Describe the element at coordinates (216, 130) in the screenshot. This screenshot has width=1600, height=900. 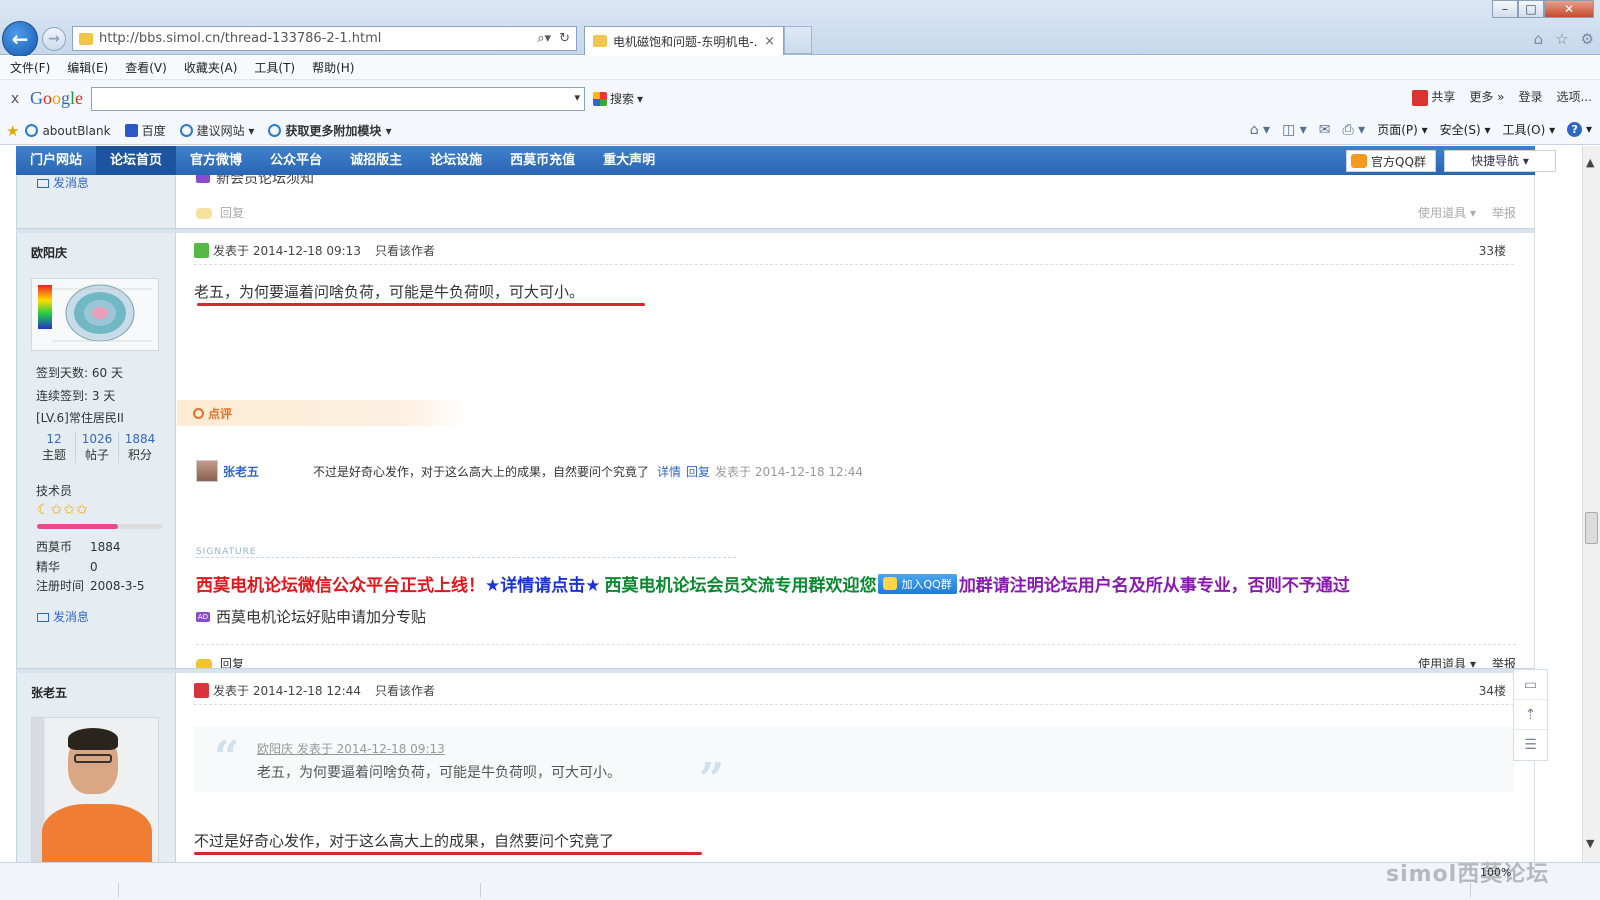
I see `fav-suggested-sites: 建议网站 ▾` at that location.